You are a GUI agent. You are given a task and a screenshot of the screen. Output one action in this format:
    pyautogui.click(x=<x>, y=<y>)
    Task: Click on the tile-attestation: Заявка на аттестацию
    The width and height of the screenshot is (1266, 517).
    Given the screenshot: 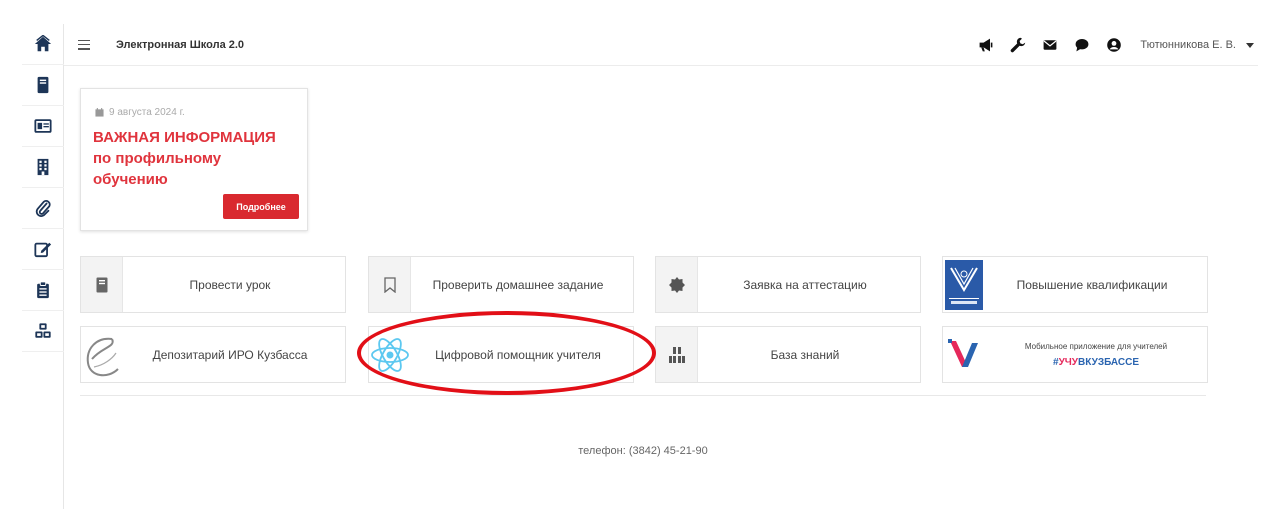 What is the action you would take?
    pyautogui.click(x=788, y=284)
    